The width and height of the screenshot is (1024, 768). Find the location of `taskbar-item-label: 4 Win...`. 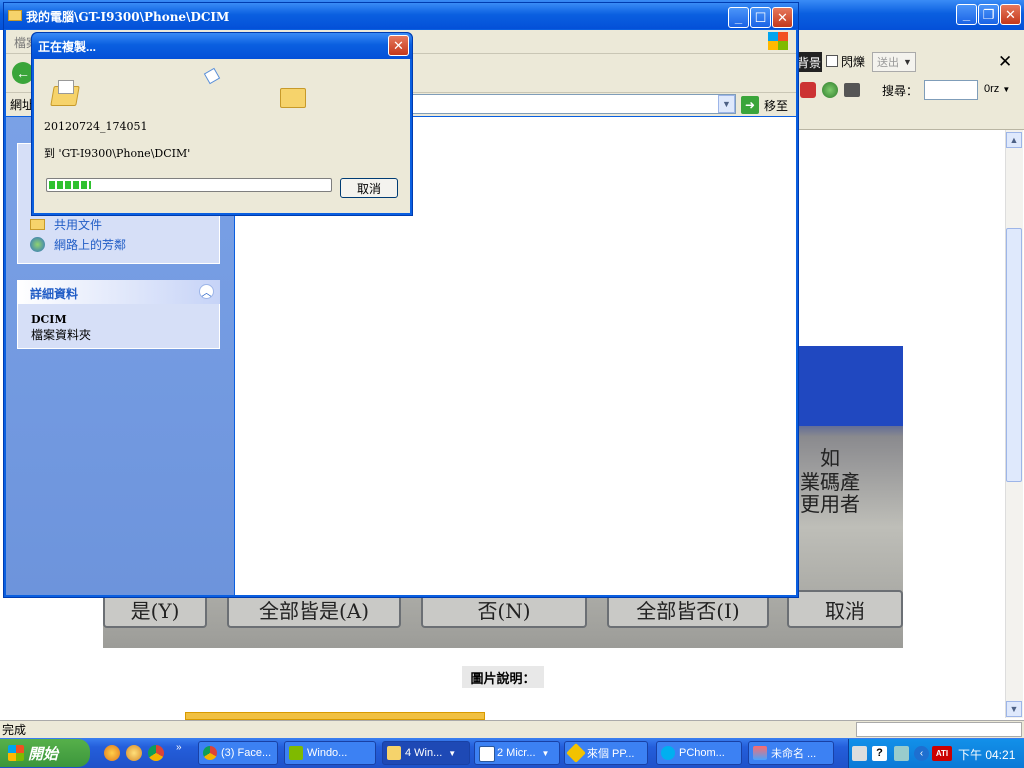

taskbar-item-label: 4 Win... is located at coordinates (424, 753).